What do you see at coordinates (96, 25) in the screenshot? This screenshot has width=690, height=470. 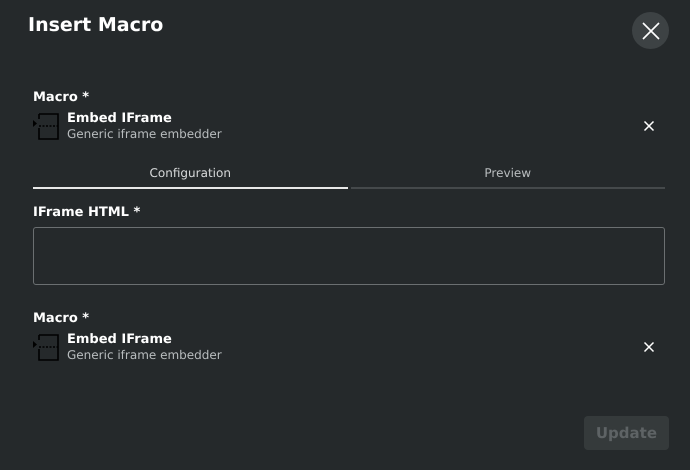 I see `dialog-title: Insert Macro` at bounding box center [96, 25].